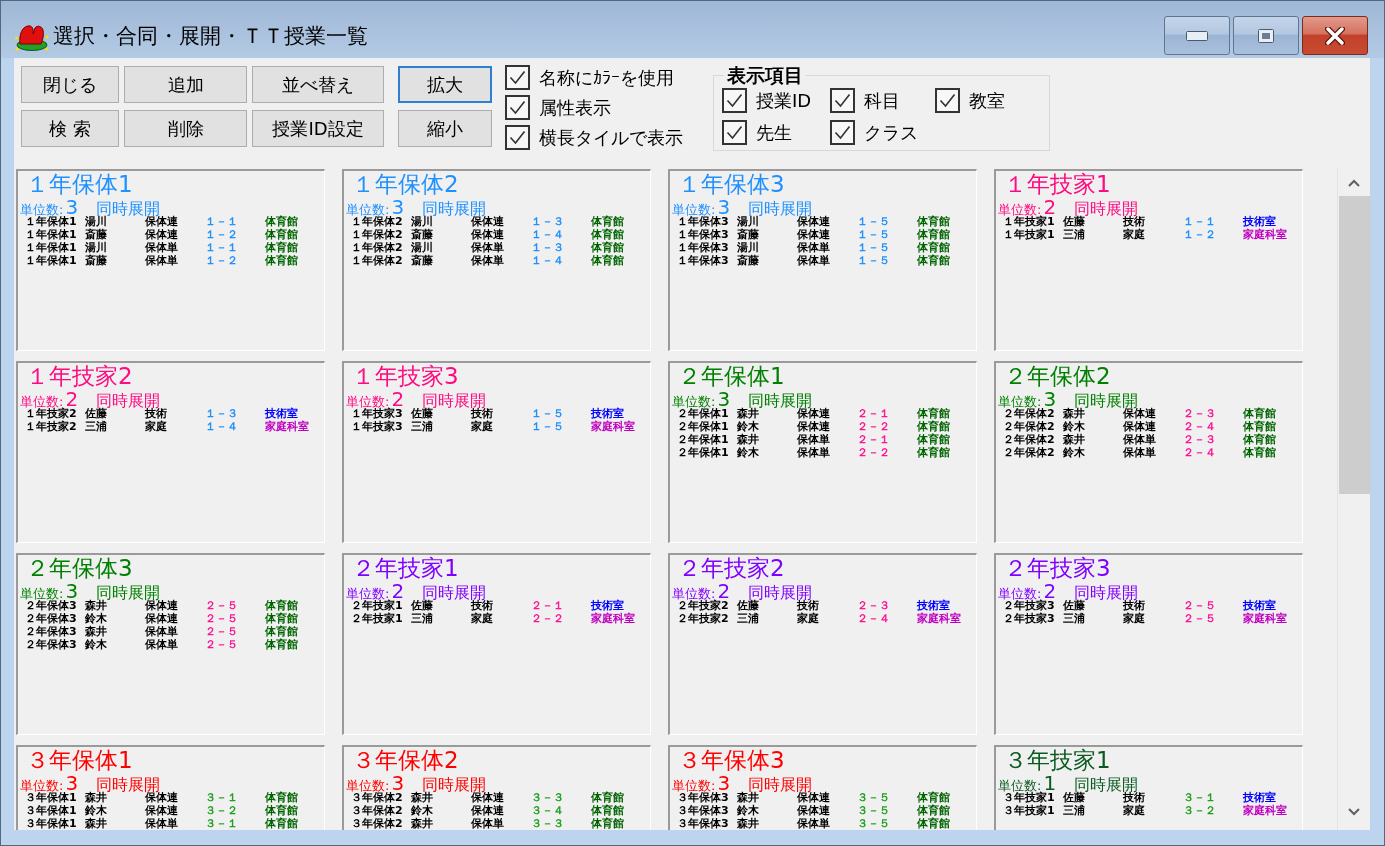  Describe the element at coordinates (1197, 35) in the screenshot. I see `minimize-button` at that location.